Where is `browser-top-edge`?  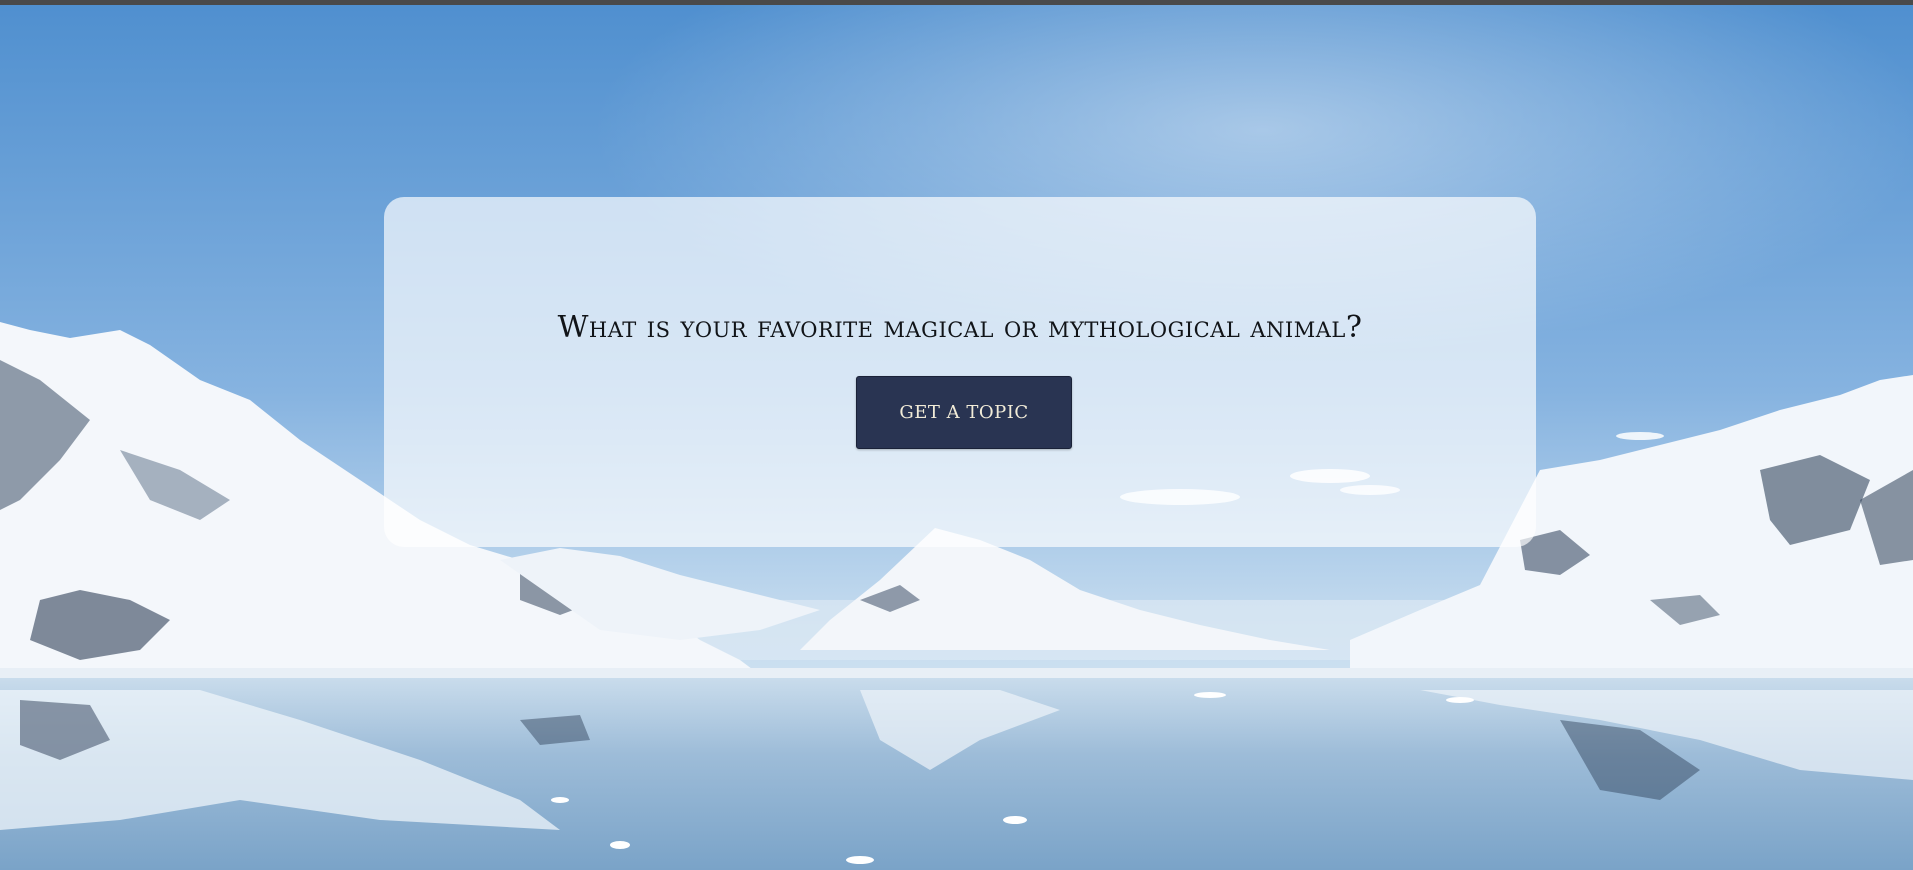
browser-top-edge is located at coordinates (956, 2).